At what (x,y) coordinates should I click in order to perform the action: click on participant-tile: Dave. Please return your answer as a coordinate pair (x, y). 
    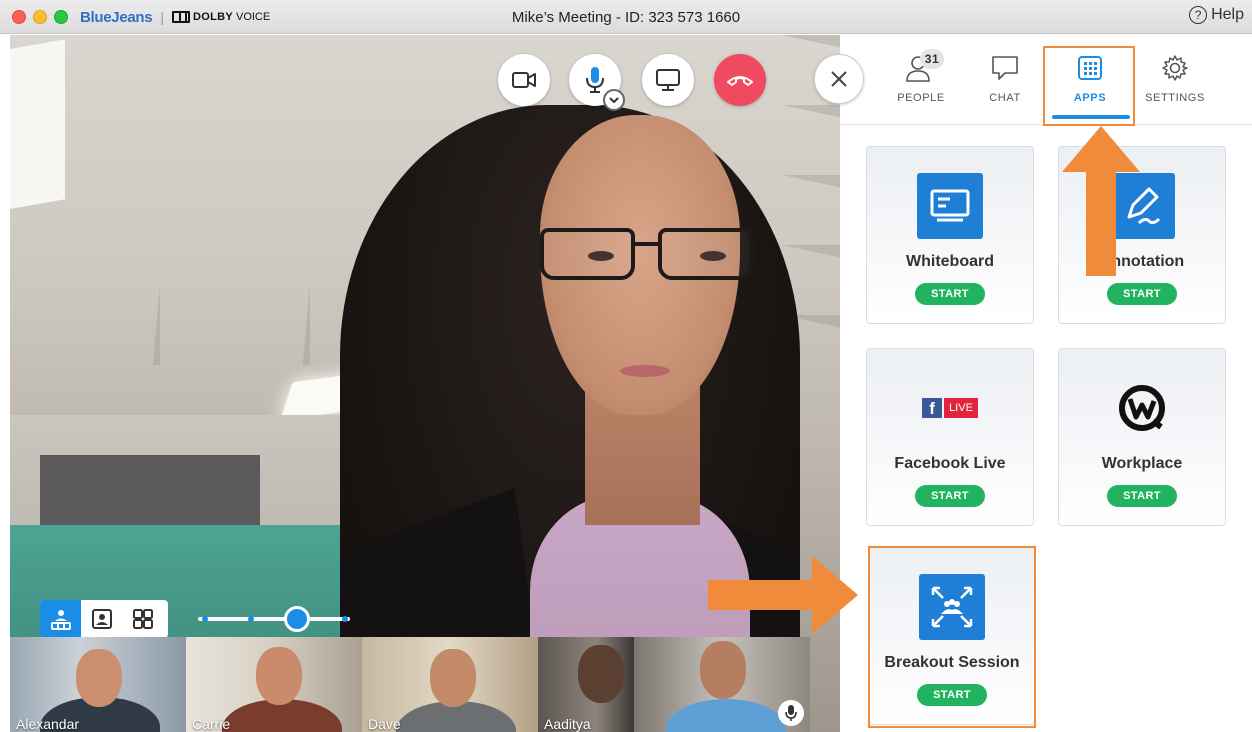
    Looking at the image, I should click on (450, 684).